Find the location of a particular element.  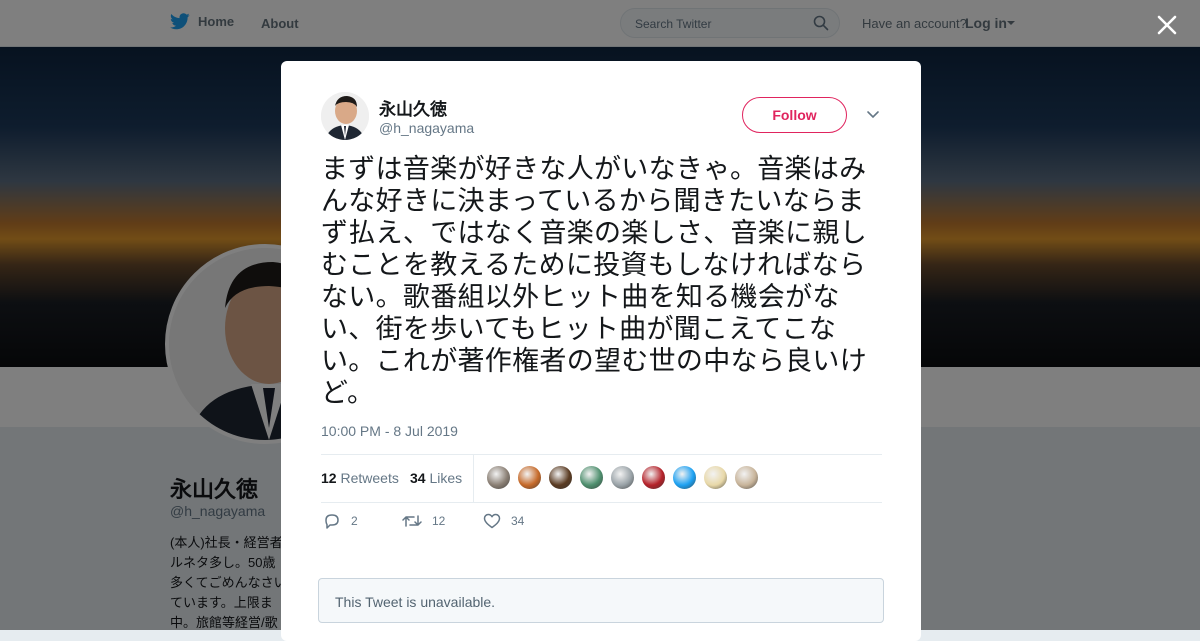

liker-avatars is located at coordinates (622, 477).